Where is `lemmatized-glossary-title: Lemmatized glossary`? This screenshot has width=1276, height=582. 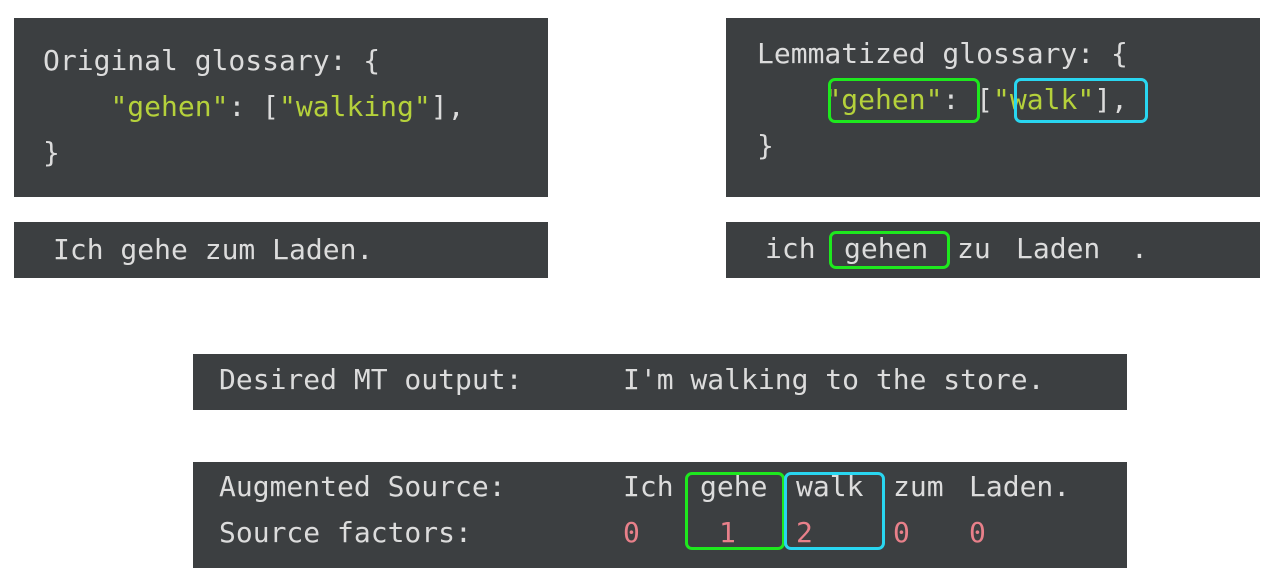
lemmatized-glossary-title: Lemmatized glossary is located at coordinates (917, 53).